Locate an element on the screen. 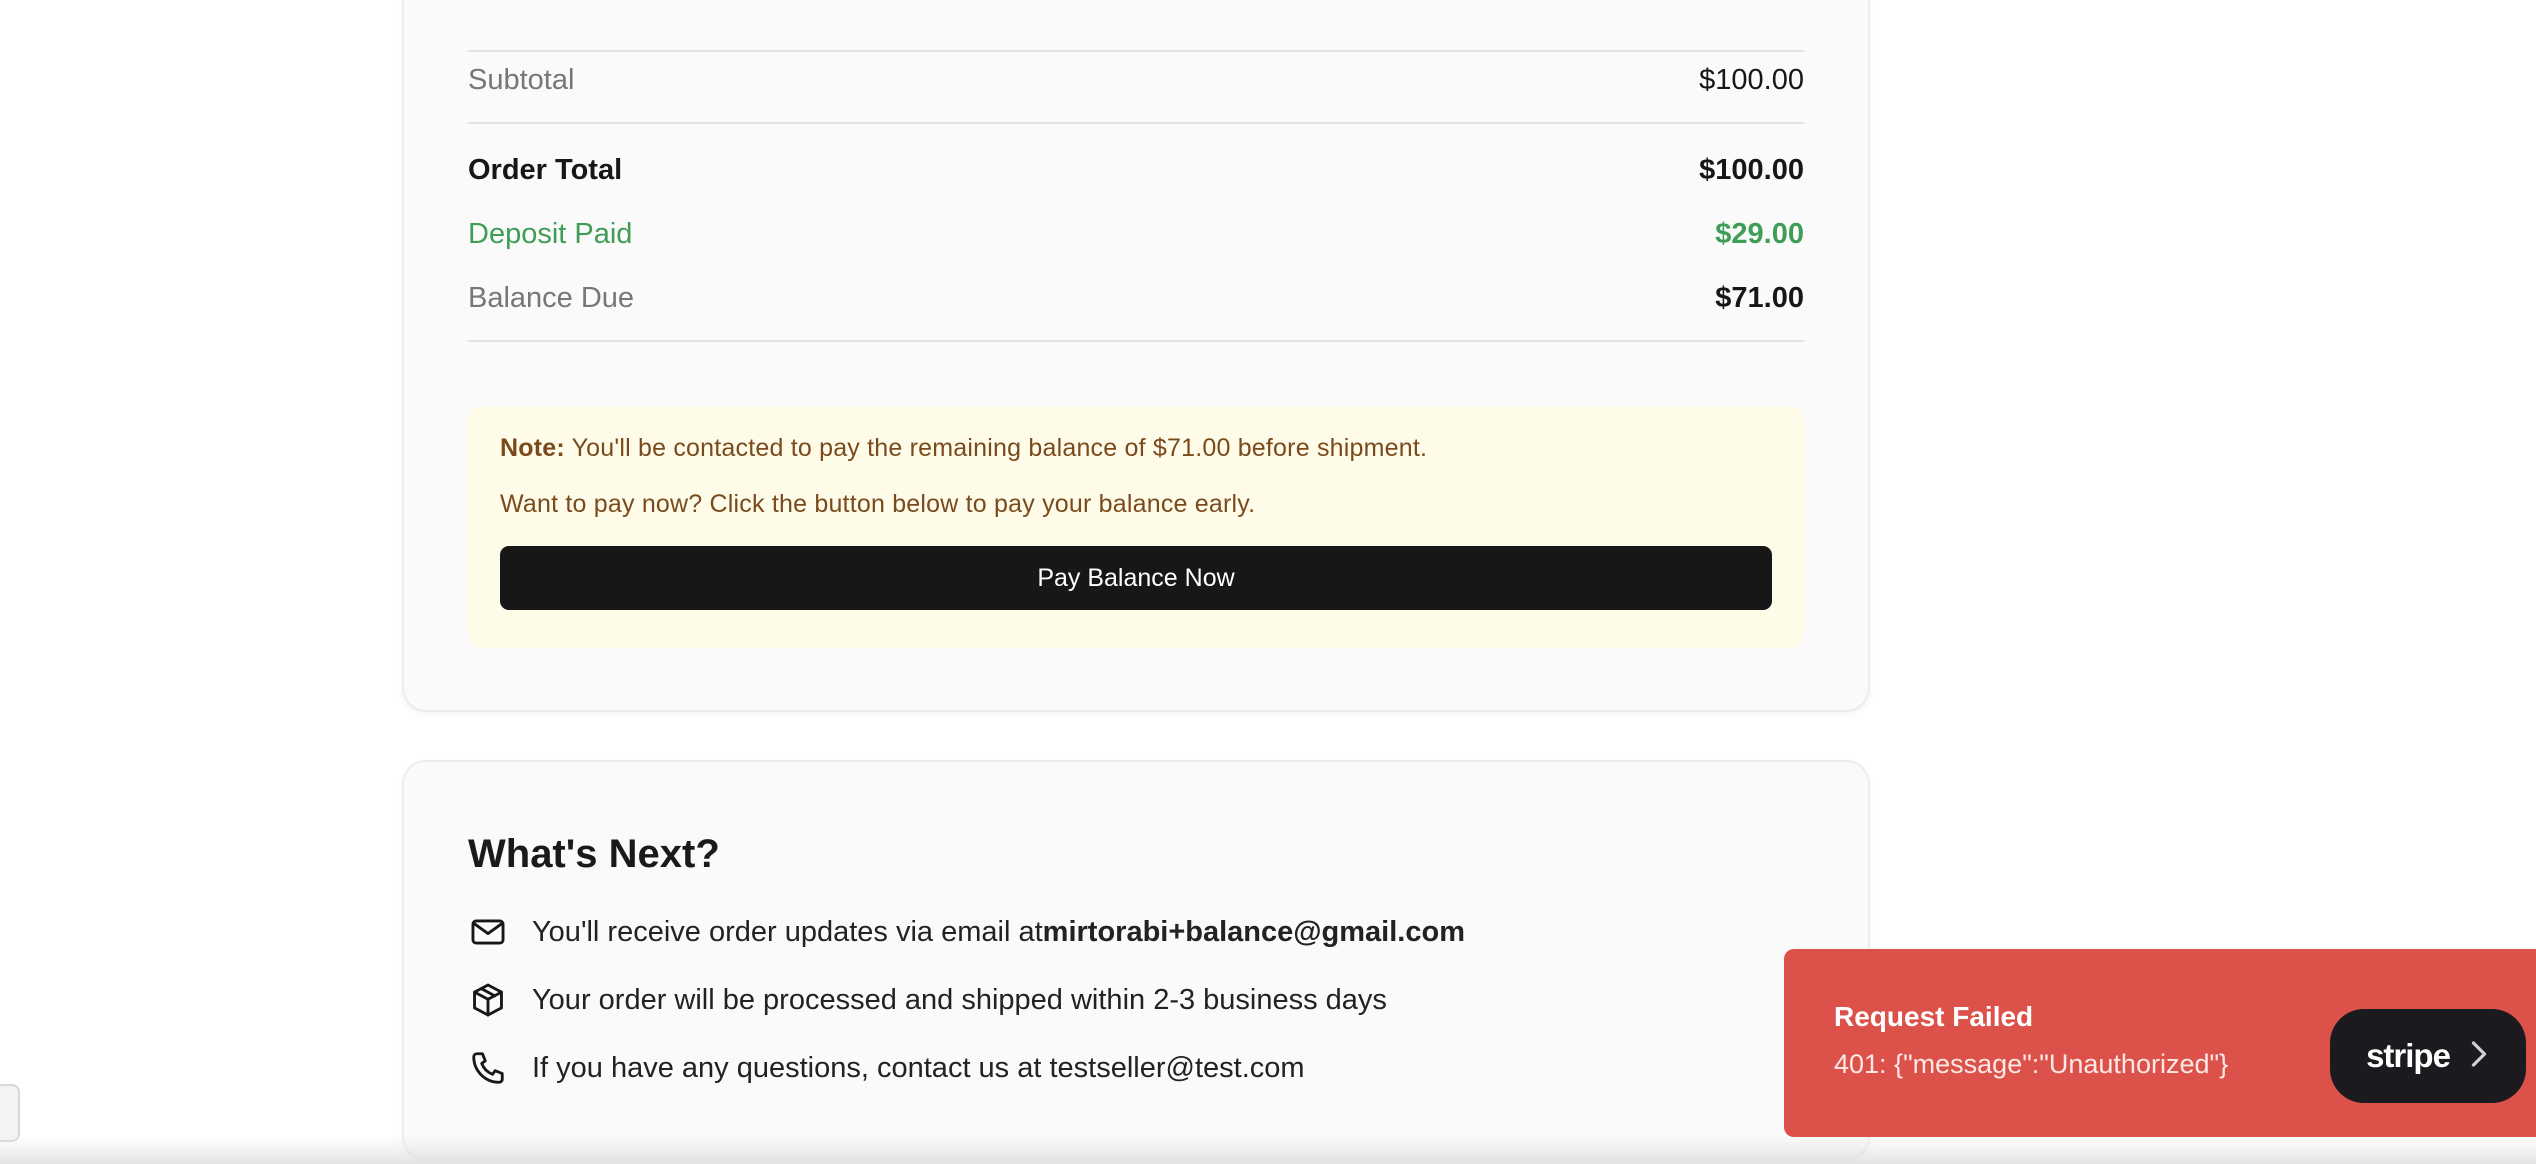 The image size is (2536, 1164). balance-row: Balance Due $71.00 is located at coordinates (1136, 298).